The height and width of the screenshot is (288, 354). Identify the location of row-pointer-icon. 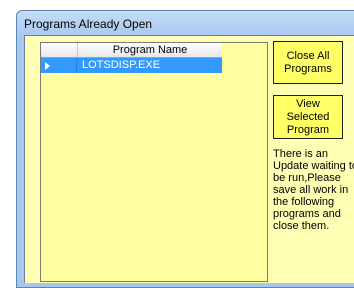
(47, 66).